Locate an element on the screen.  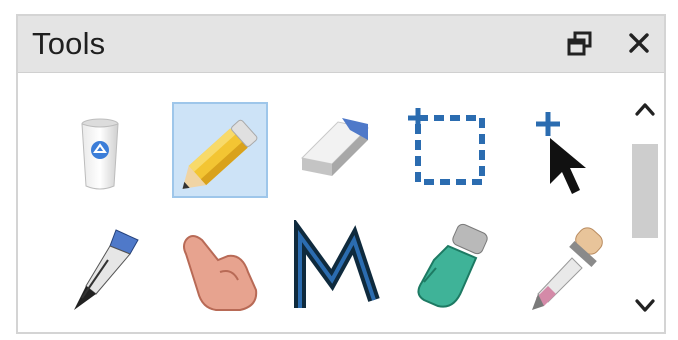
eyedropper-icon is located at coordinates (567, 268).